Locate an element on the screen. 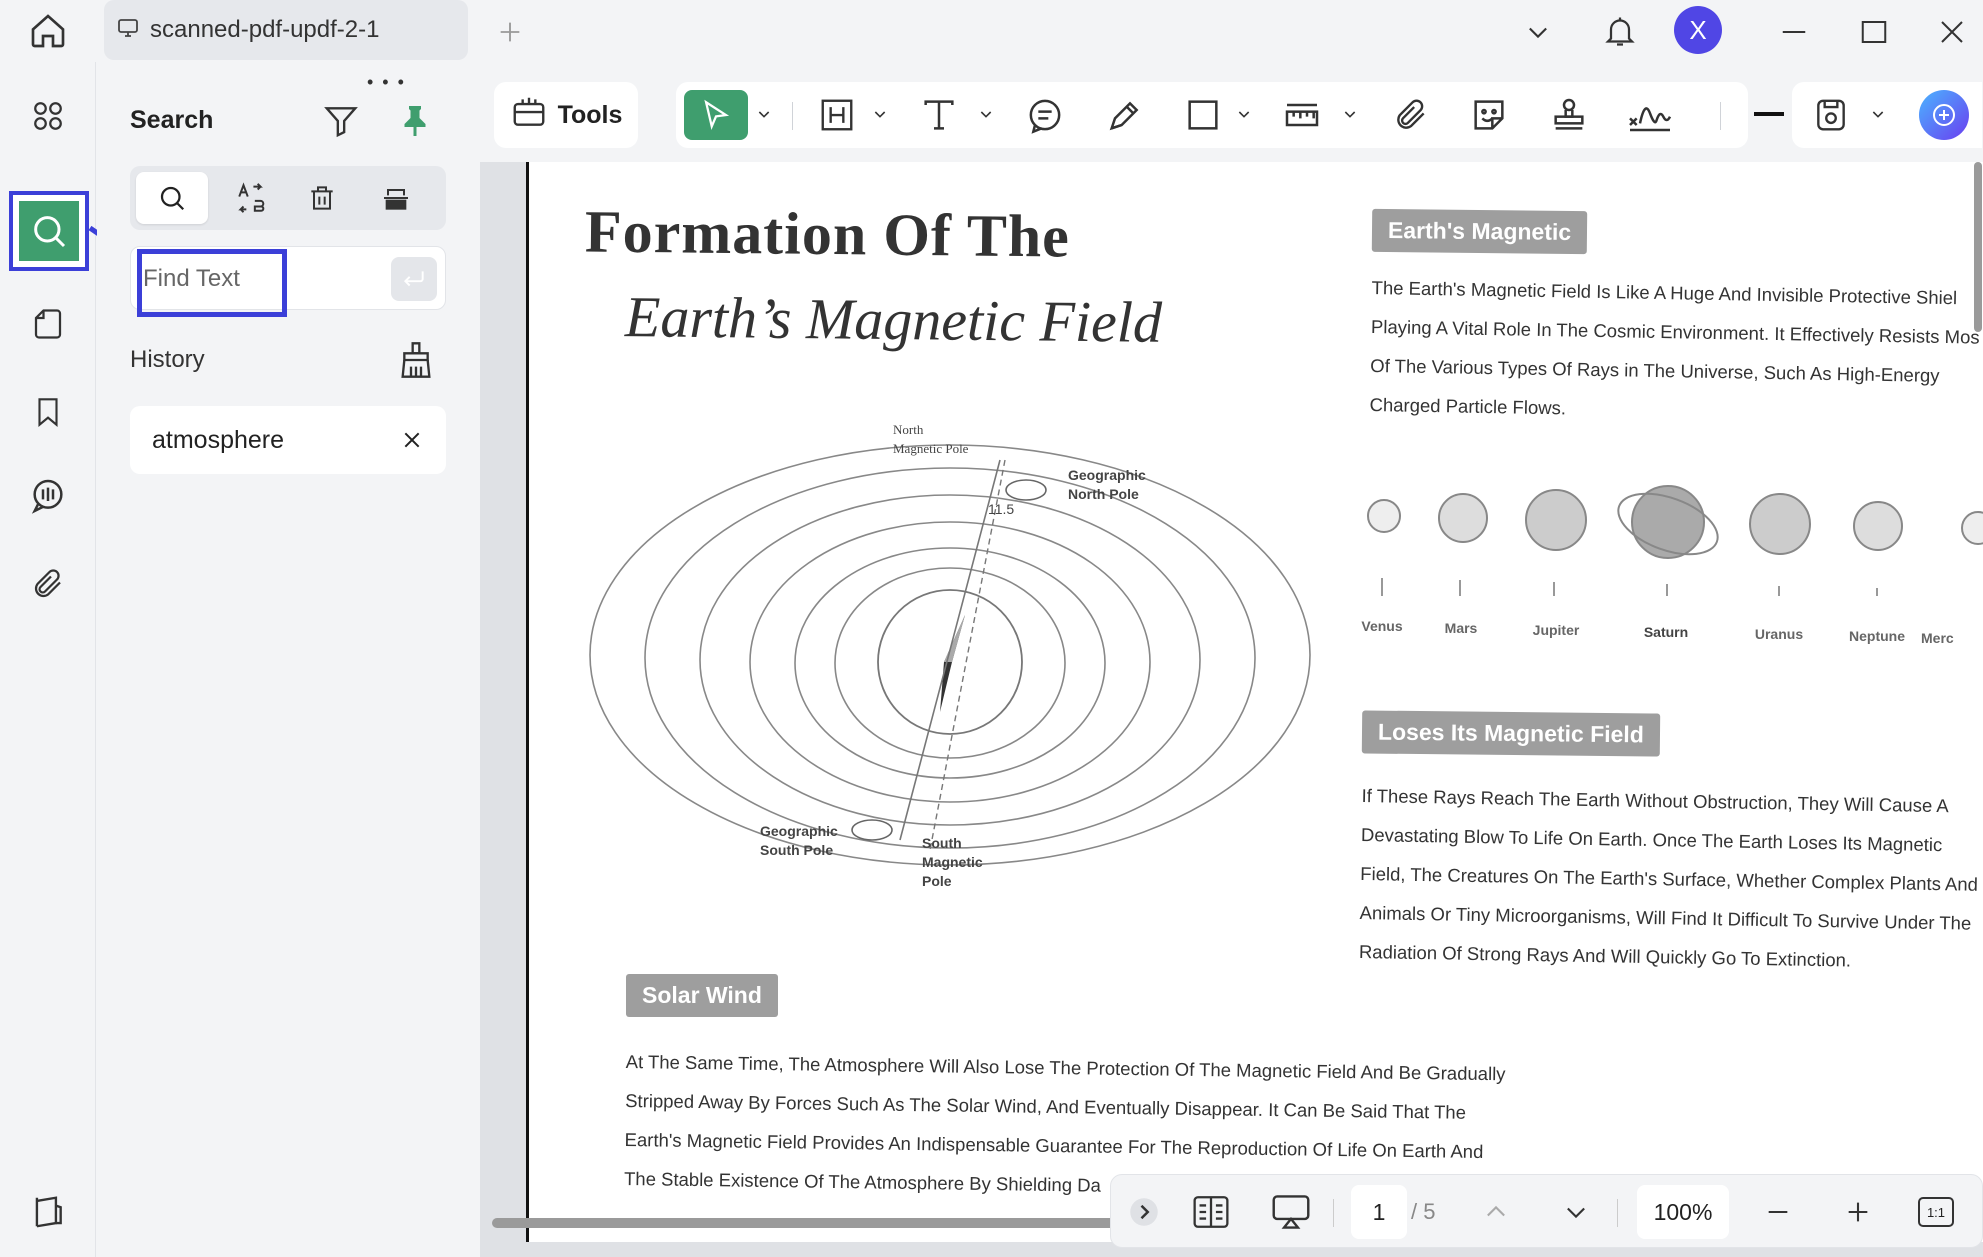 The height and width of the screenshot is (1257, 1983). left-rail is located at coordinates (48, 659).